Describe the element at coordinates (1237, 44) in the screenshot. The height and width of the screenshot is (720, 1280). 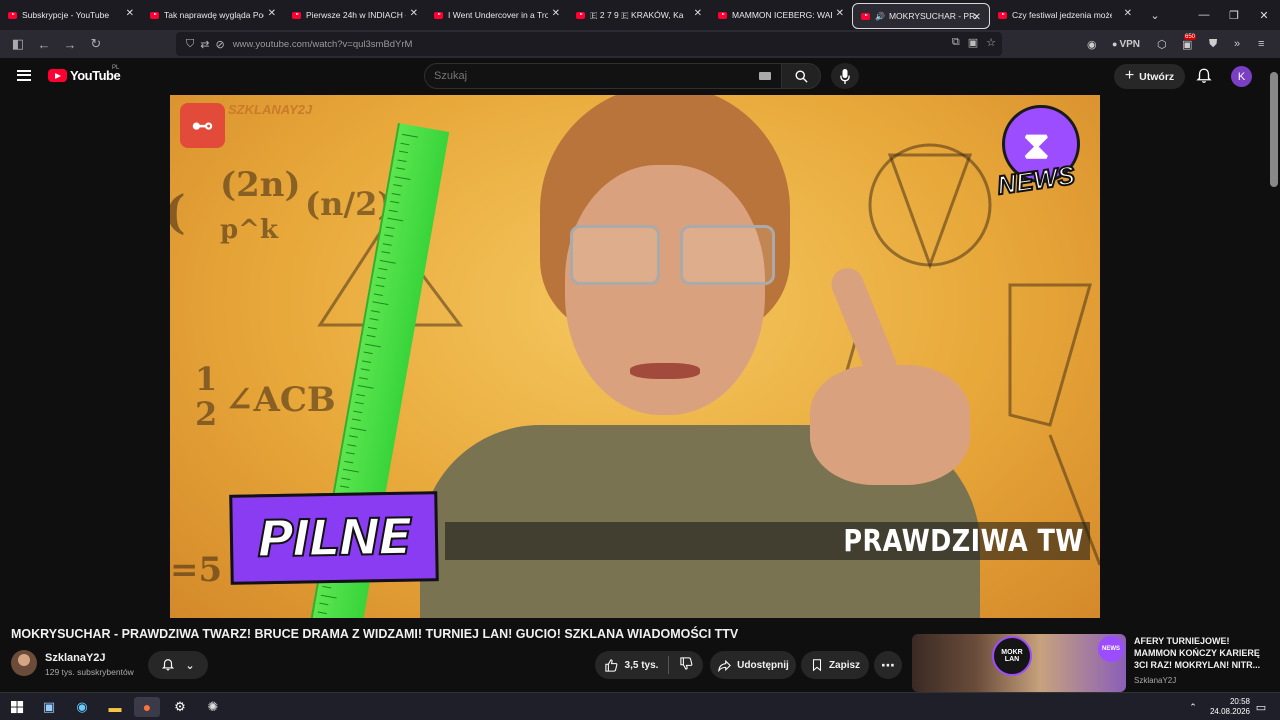
I see `overflow-chevron-icon: »` at that location.